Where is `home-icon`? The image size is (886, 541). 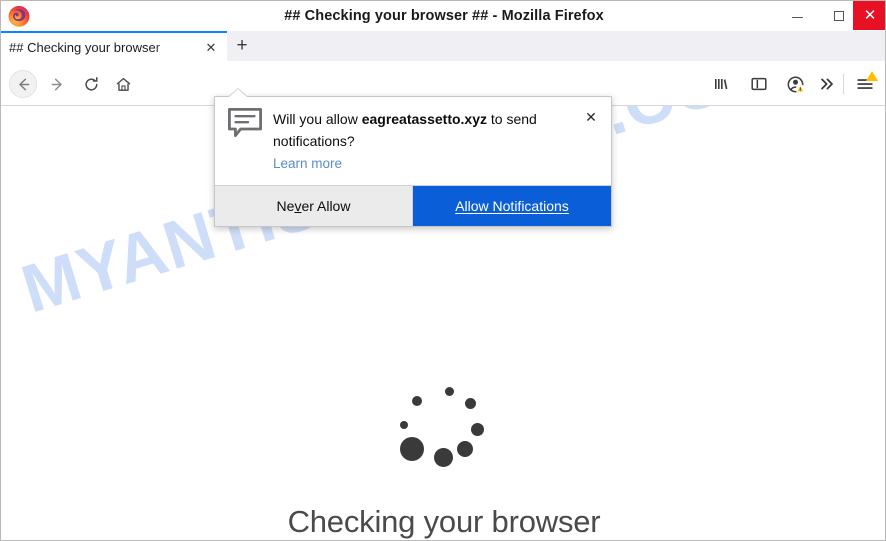
home-icon is located at coordinates (123, 84).